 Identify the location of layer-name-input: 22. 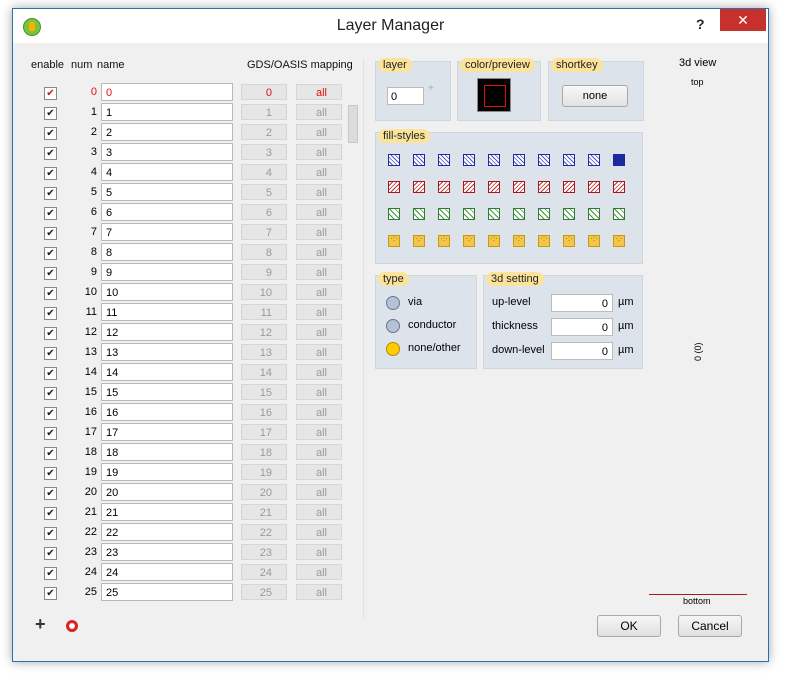
(167, 532).